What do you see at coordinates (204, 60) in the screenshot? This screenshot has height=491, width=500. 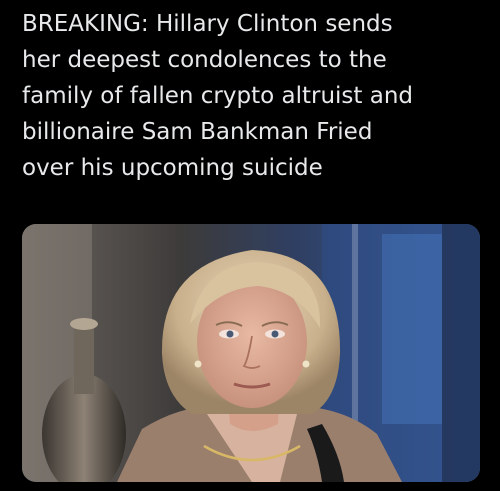 I see `tweet-text-line: her deepest condolences to the` at bounding box center [204, 60].